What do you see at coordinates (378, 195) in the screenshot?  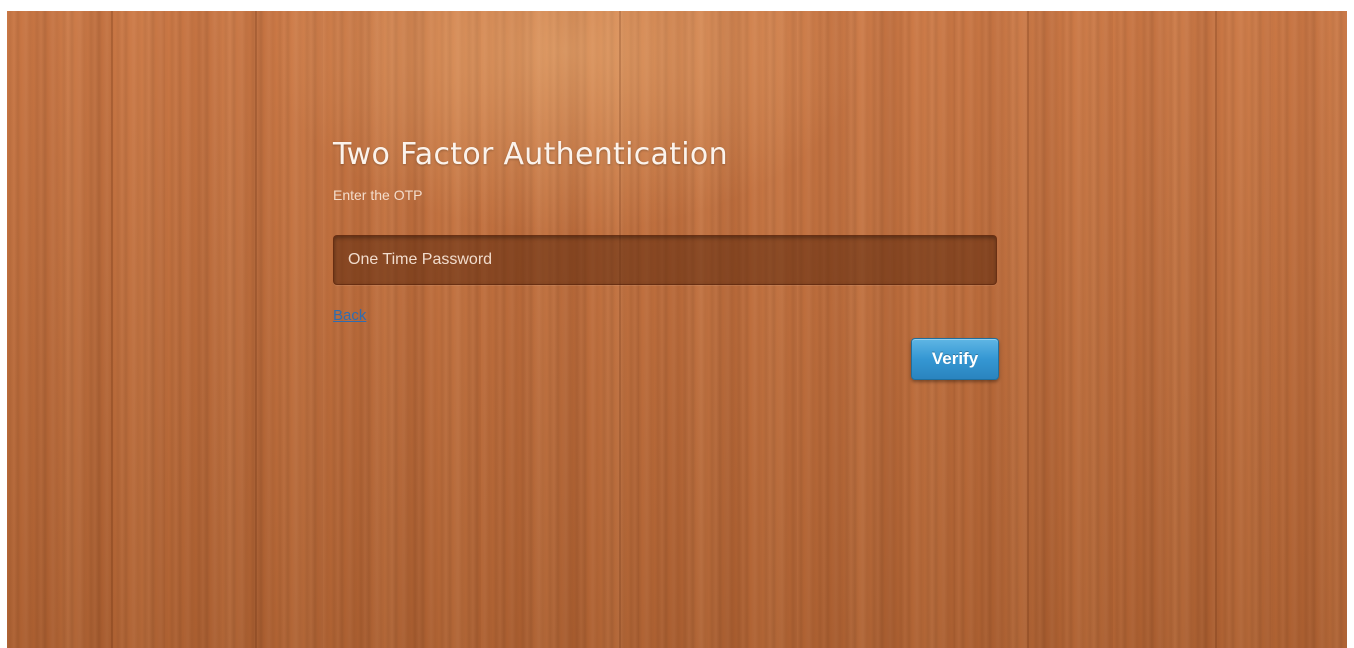 I see `otp-instruction: Enter the OTP` at bounding box center [378, 195].